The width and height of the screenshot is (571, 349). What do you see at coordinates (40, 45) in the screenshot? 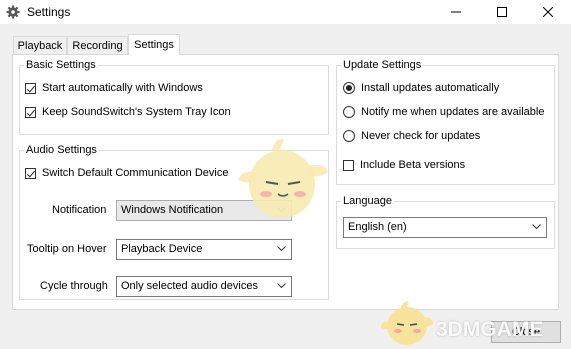
I see `tab-playback: Playback` at bounding box center [40, 45].